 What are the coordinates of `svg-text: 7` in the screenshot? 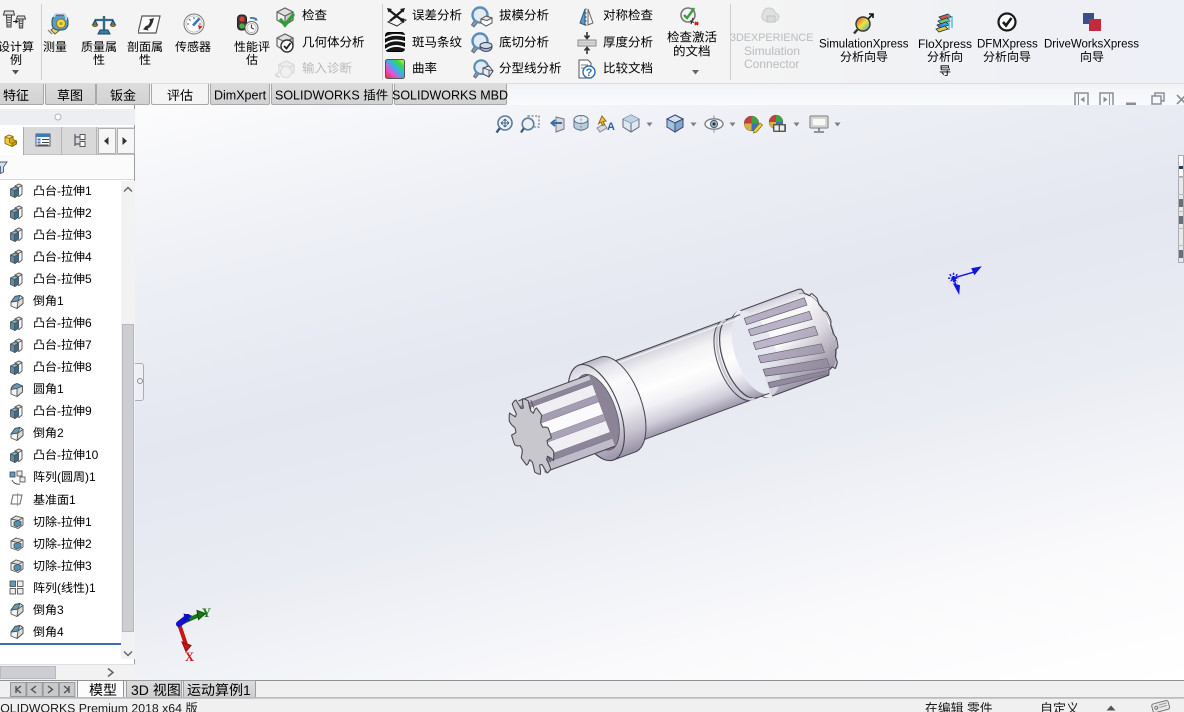 It's located at (88, 345).